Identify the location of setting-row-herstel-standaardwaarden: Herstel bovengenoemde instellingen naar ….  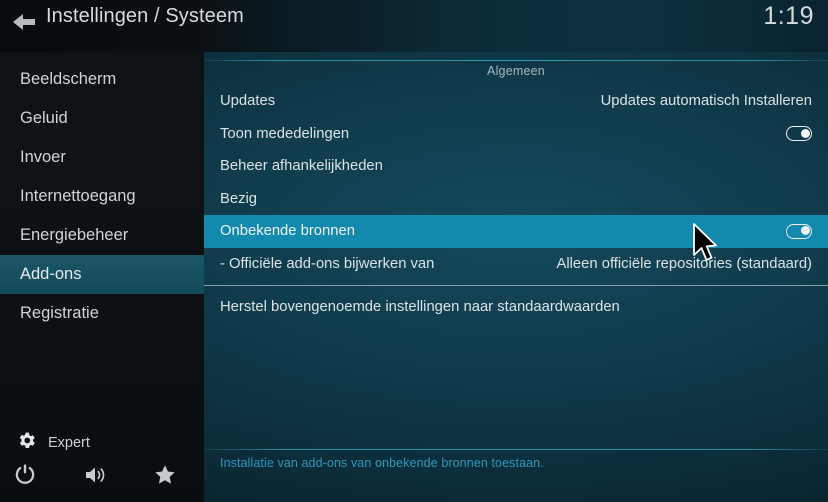
(516, 307).